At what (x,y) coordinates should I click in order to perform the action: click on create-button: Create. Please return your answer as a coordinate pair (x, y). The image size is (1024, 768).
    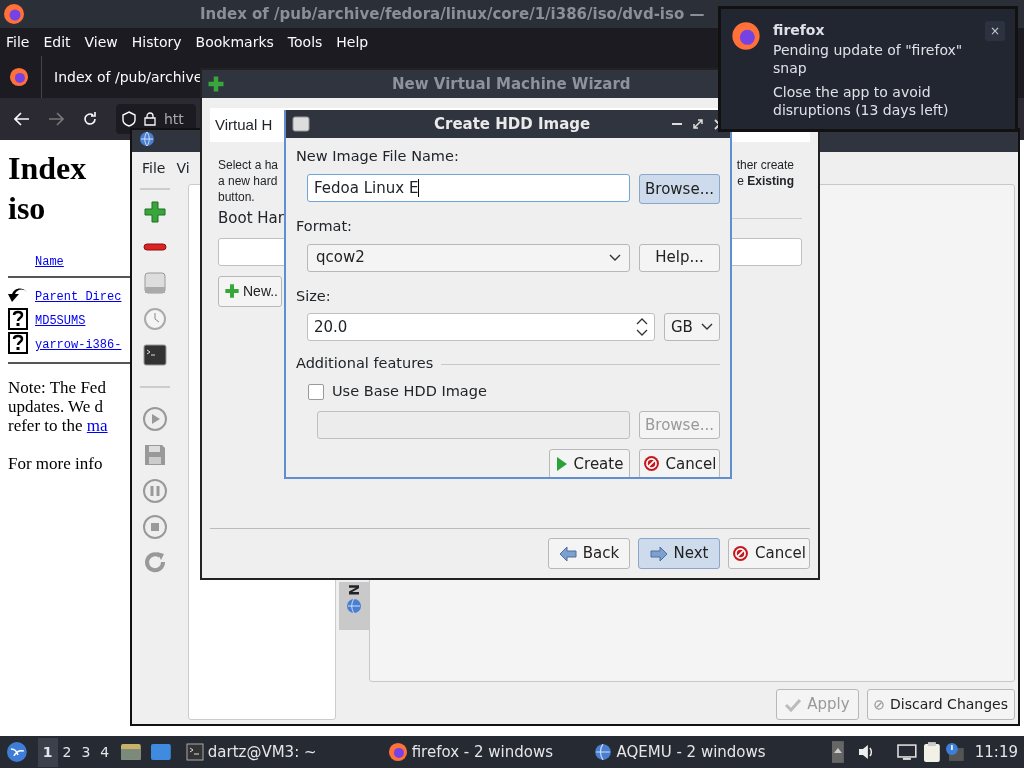
    Looking at the image, I should click on (589, 462).